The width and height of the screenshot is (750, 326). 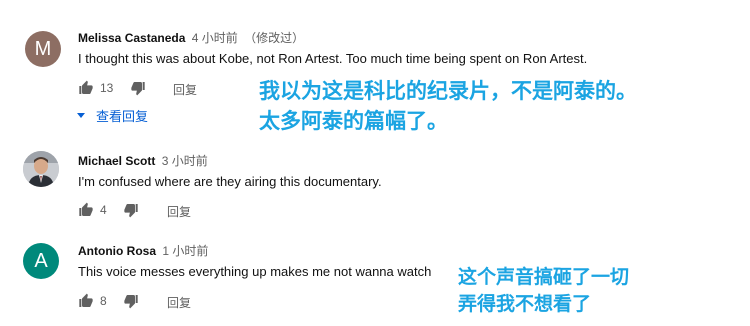 I want to click on comment-header: Antonio Rosa 1 小时前, so click(x=143, y=250).